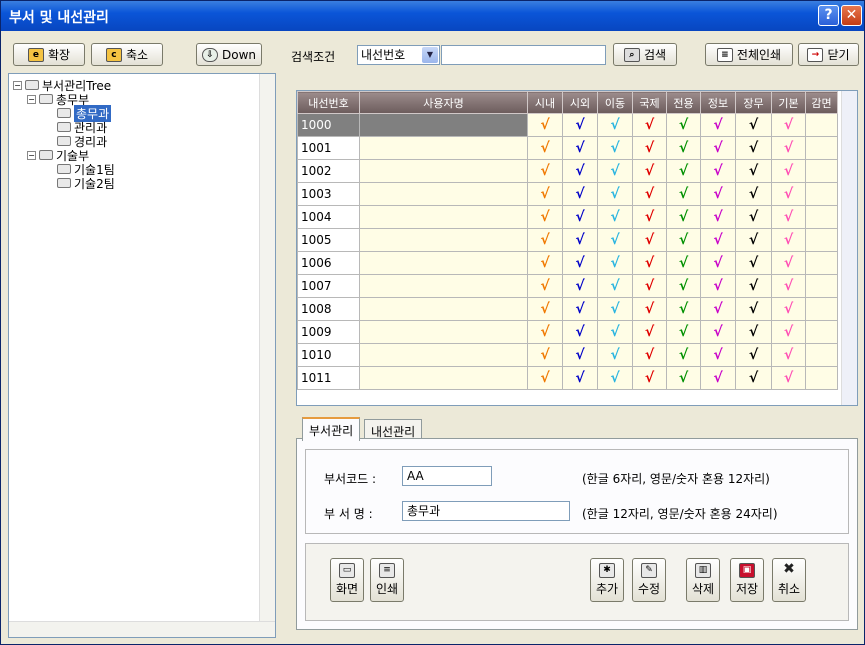  Describe the element at coordinates (49, 54) in the screenshot. I see `expand-button: e 확장` at that location.